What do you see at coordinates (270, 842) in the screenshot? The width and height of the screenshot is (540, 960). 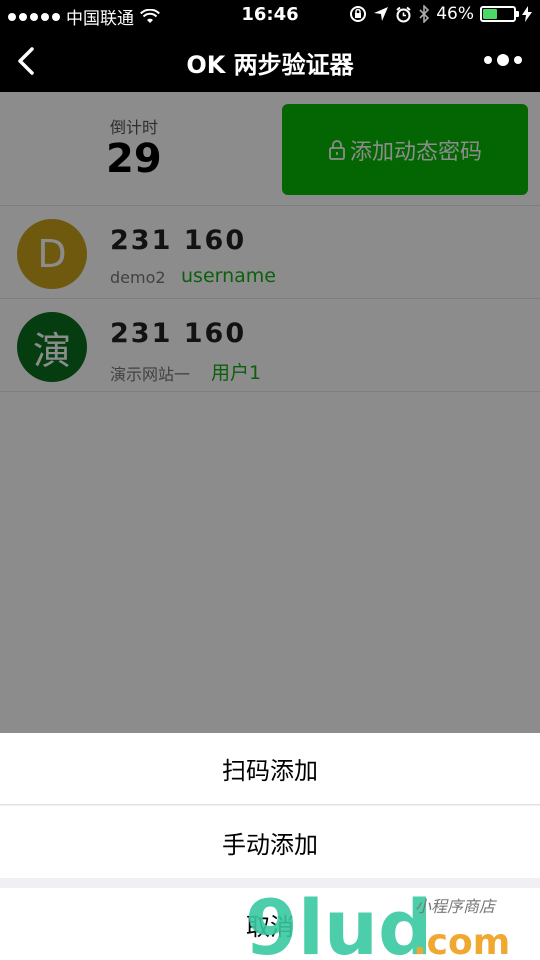 I see `manual-add-option: 手动添加` at bounding box center [270, 842].